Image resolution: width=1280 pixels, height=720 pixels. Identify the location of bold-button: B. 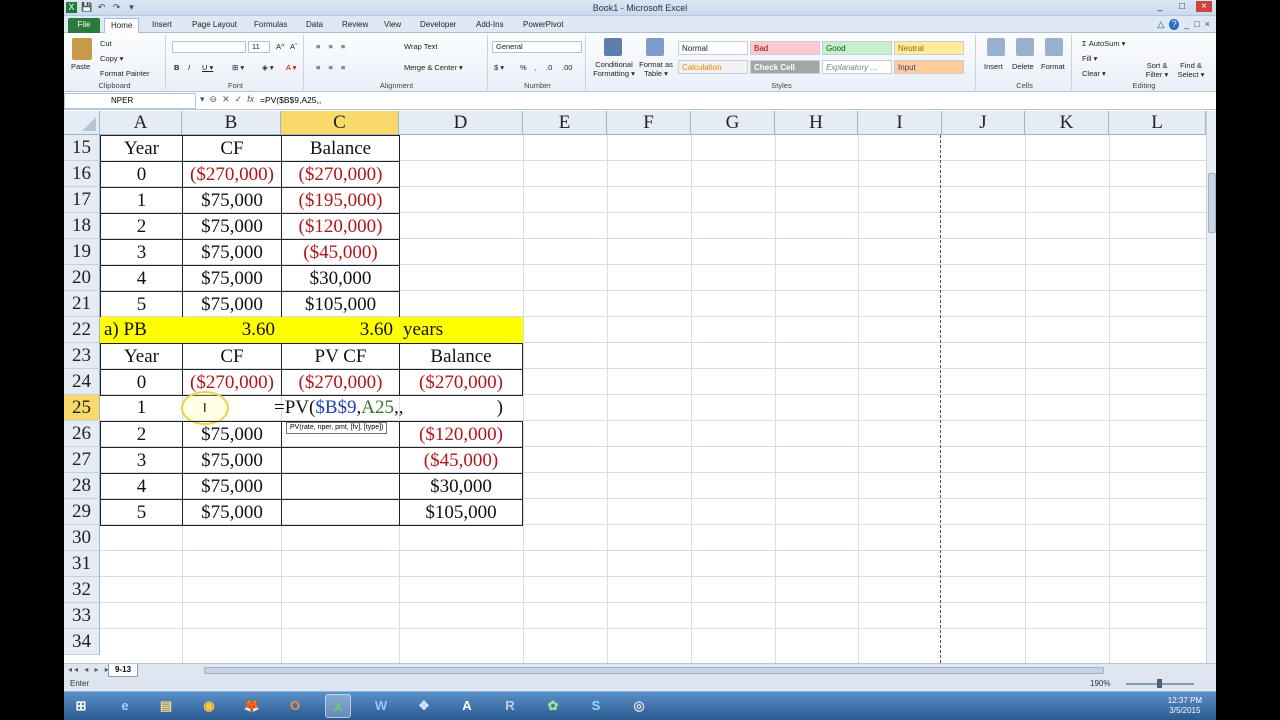
(176, 67).